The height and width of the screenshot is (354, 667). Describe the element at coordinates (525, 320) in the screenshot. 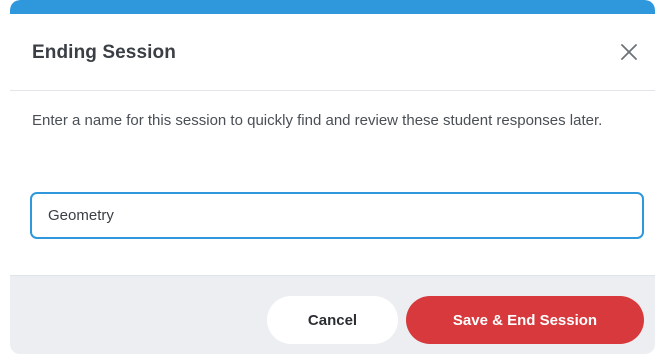

I see `save-and-end-session-button: Save & End Session` at that location.